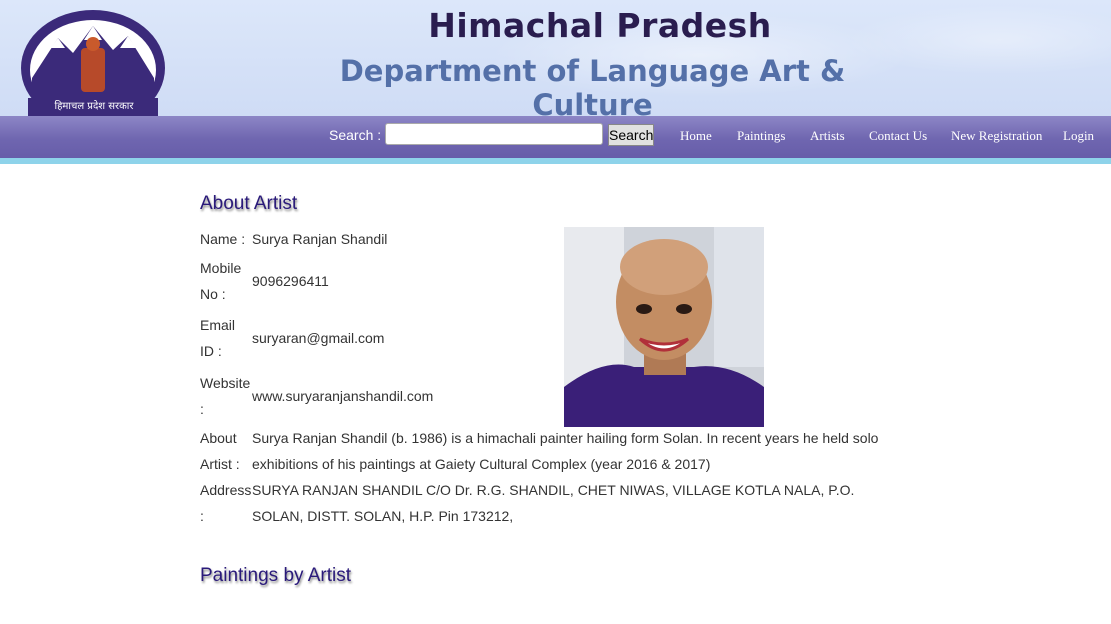  I want to click on about-label: About Artist :, so click(226, 451).